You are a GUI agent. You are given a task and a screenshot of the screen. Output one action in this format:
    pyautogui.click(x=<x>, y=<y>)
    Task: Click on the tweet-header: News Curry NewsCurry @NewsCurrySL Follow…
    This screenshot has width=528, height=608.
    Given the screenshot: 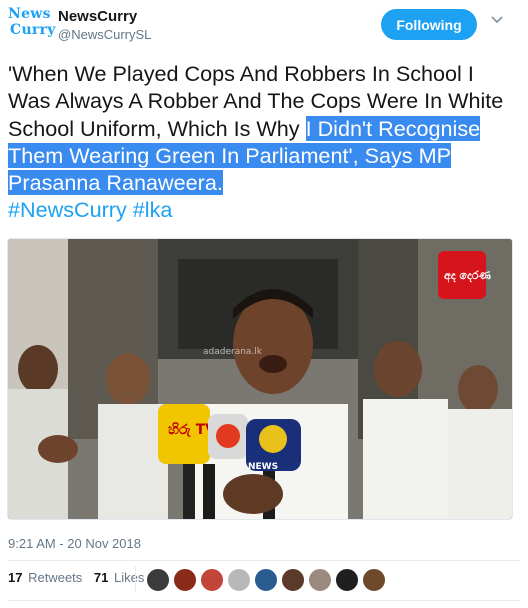 What is the action you would take?
    pyautogui.click(x=264, y=28)
    